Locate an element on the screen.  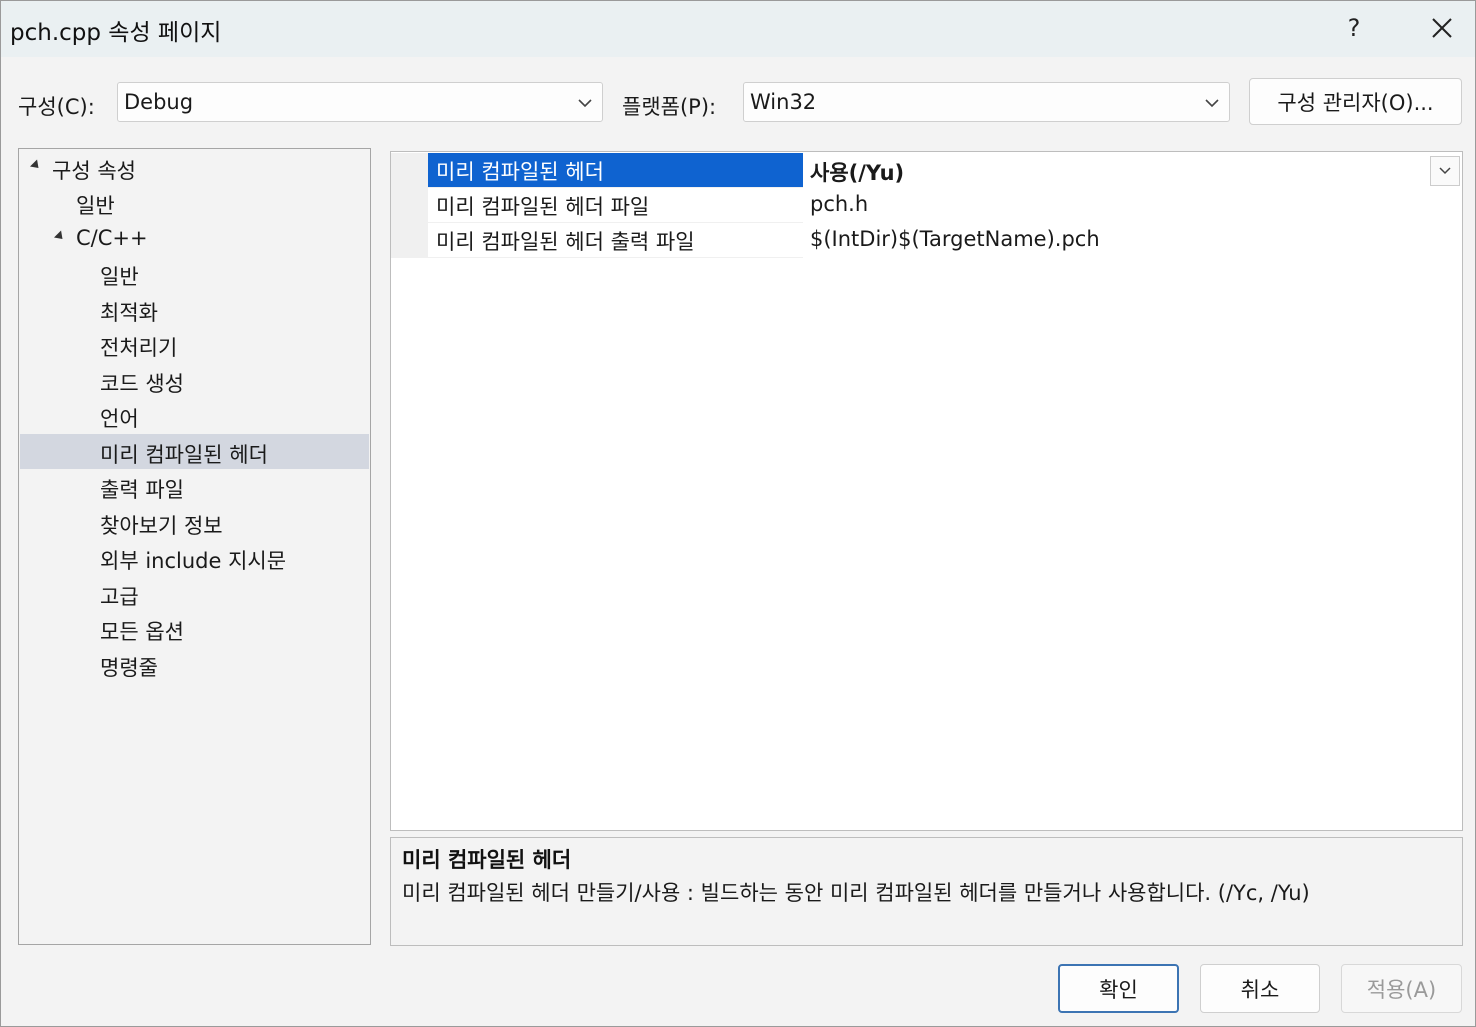
value-dropdown-button is located at coordinates (1445, 171).